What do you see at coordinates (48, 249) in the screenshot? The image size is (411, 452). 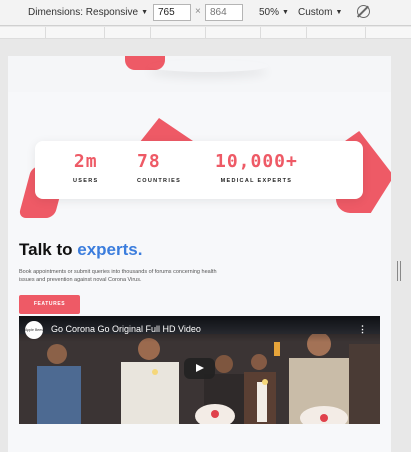 I see `heading-main: Talk to` at bounding box center [48, 249].